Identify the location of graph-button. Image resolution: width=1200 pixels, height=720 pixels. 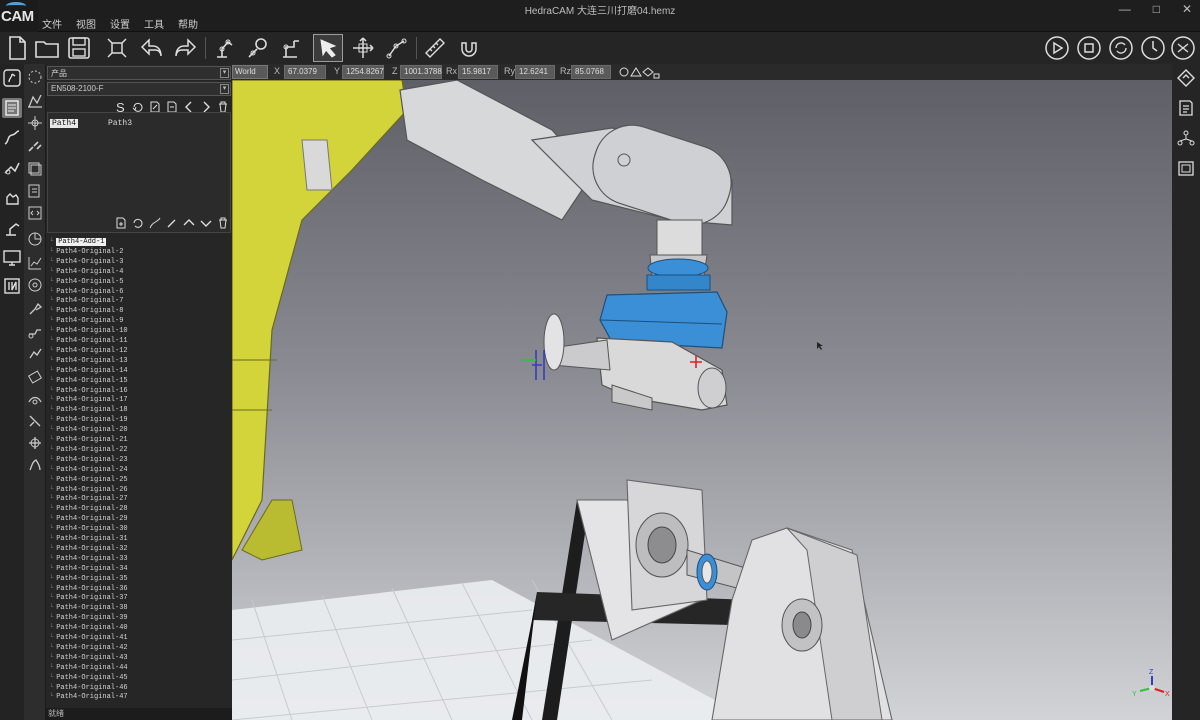
(35, 263).